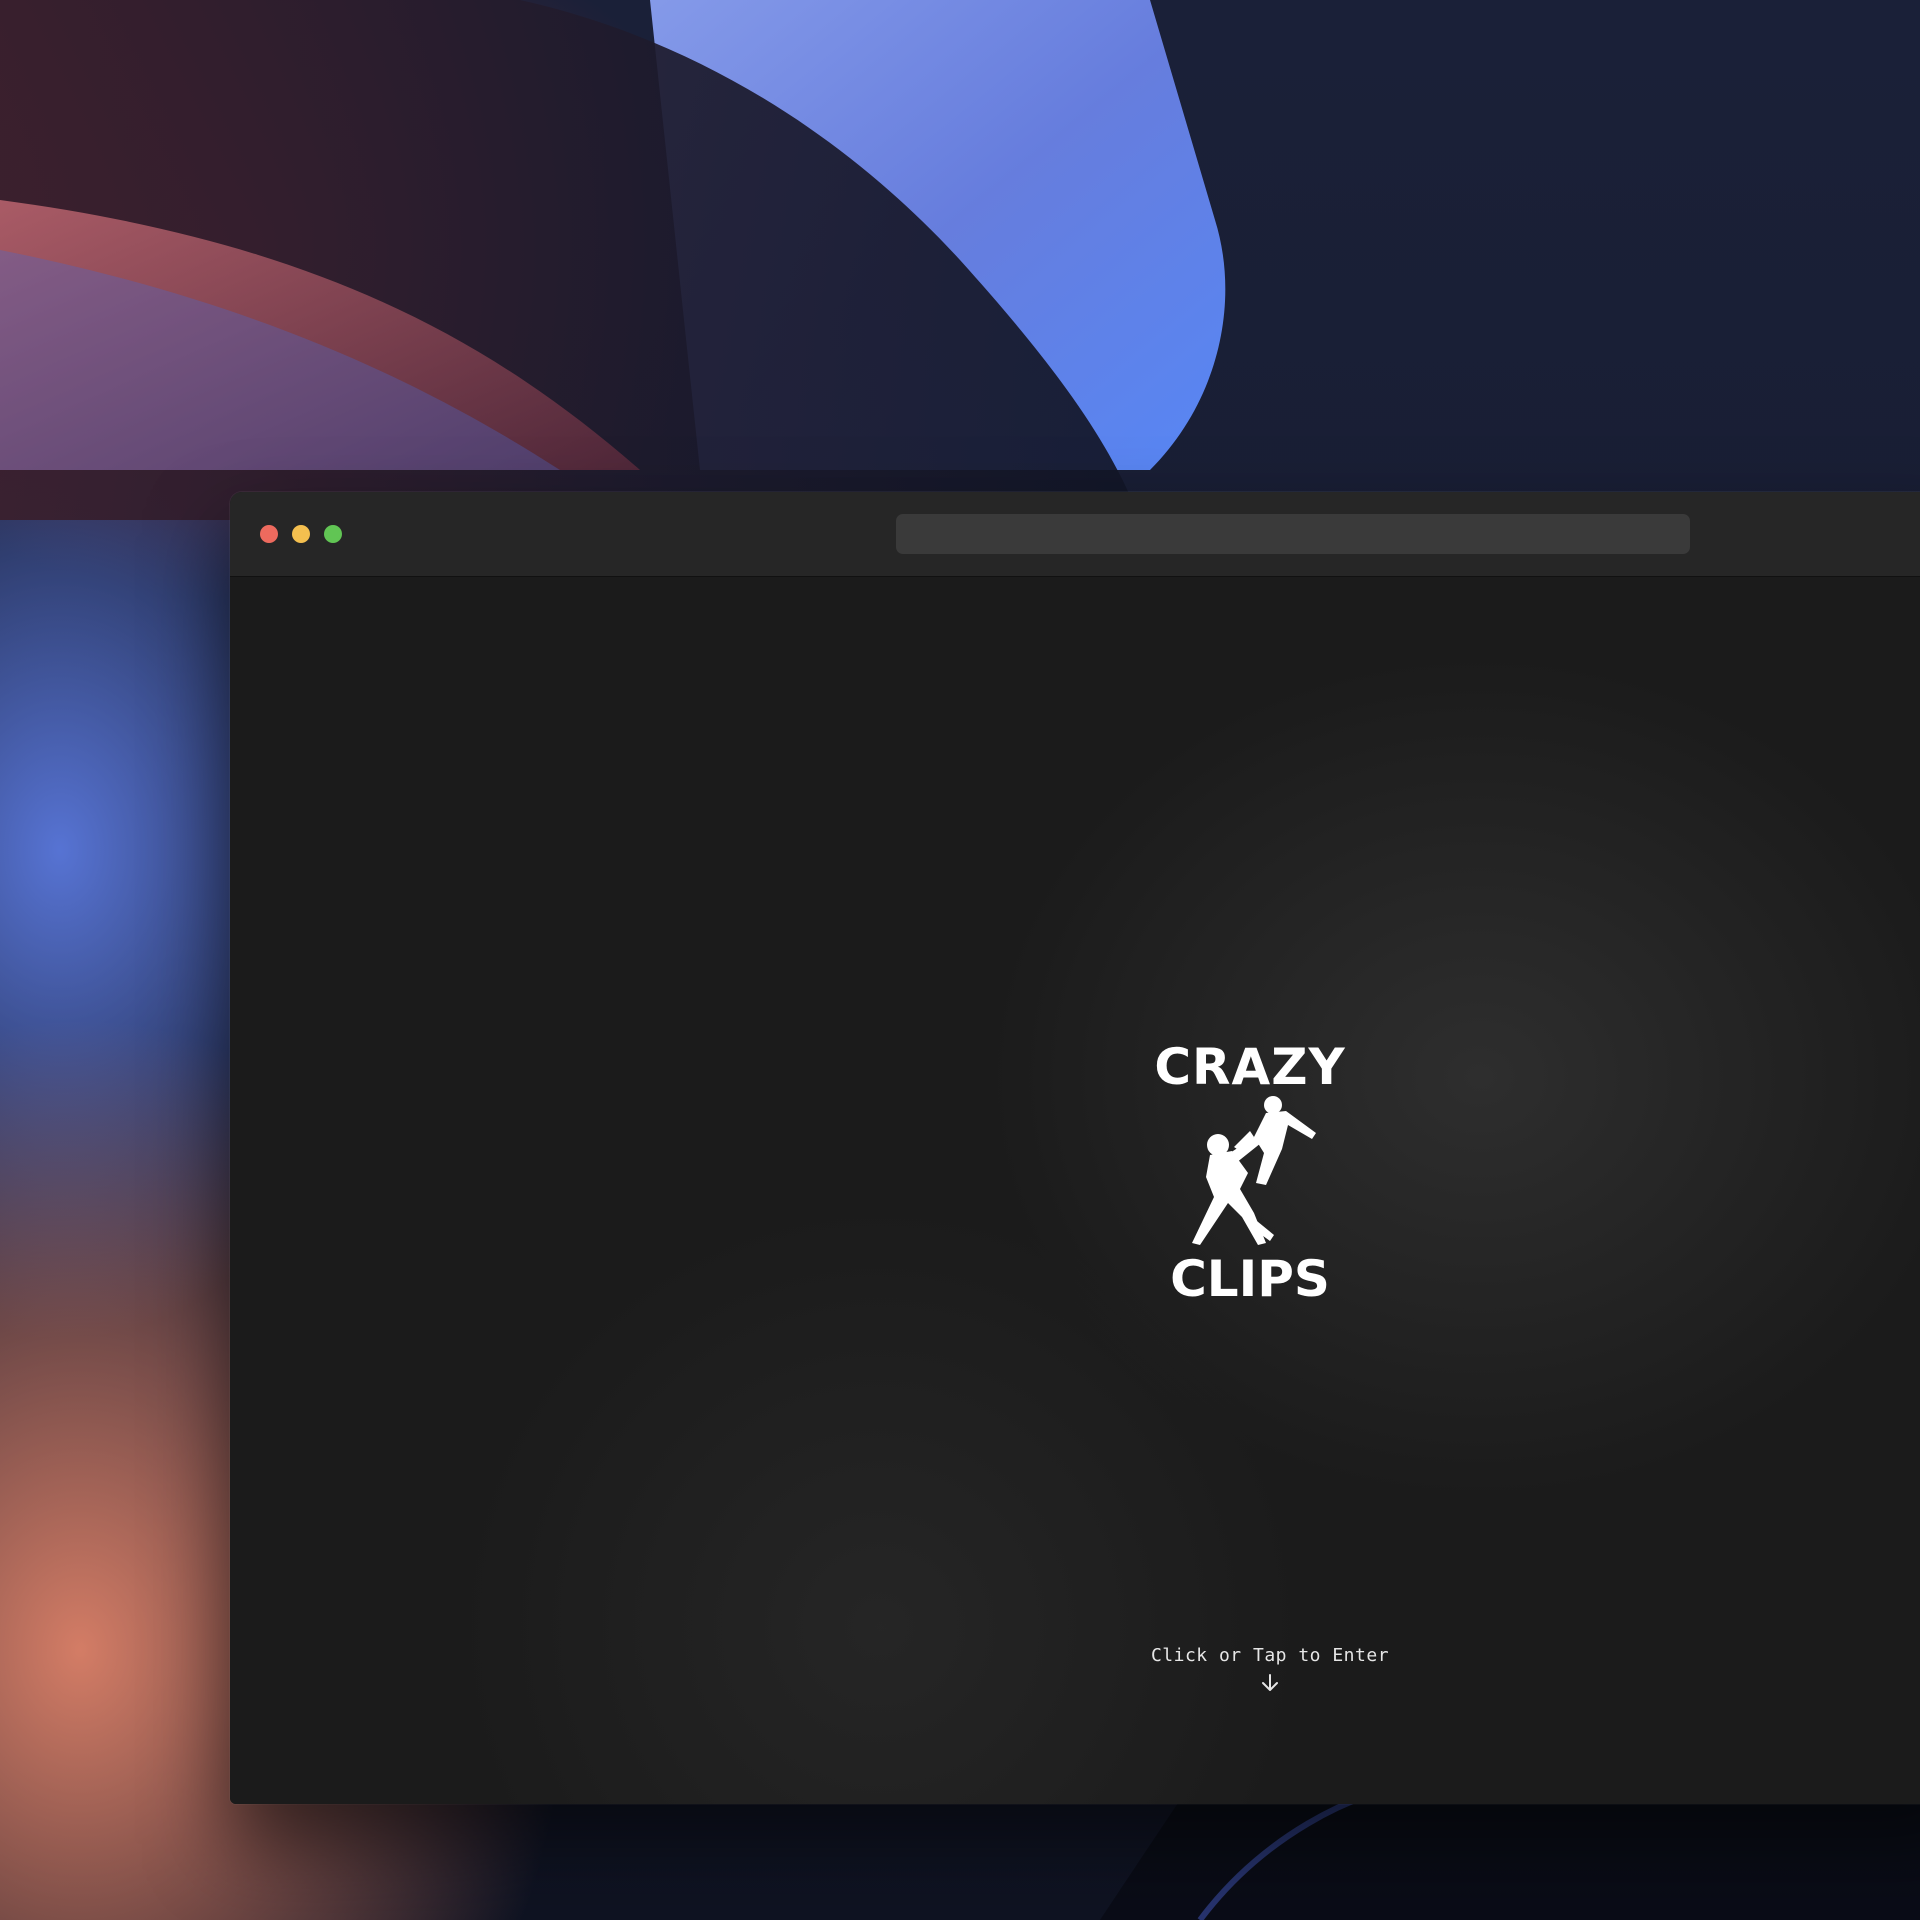  I want to click on browser-titlebar, so click(1075, 534).